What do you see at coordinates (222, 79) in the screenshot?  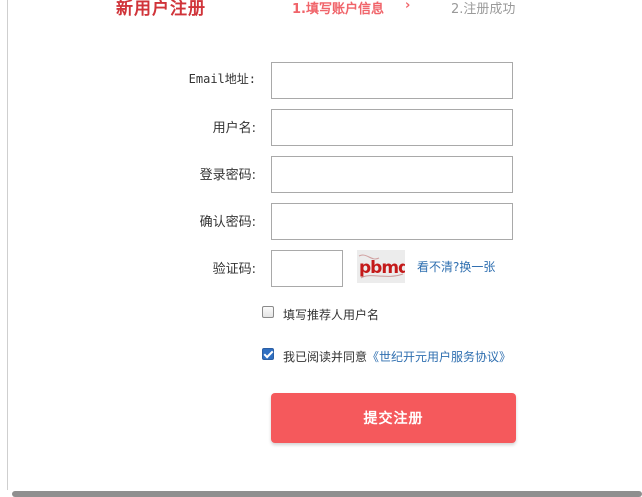 I see `email-label: Email地址:` at bounding box center [222, 79].